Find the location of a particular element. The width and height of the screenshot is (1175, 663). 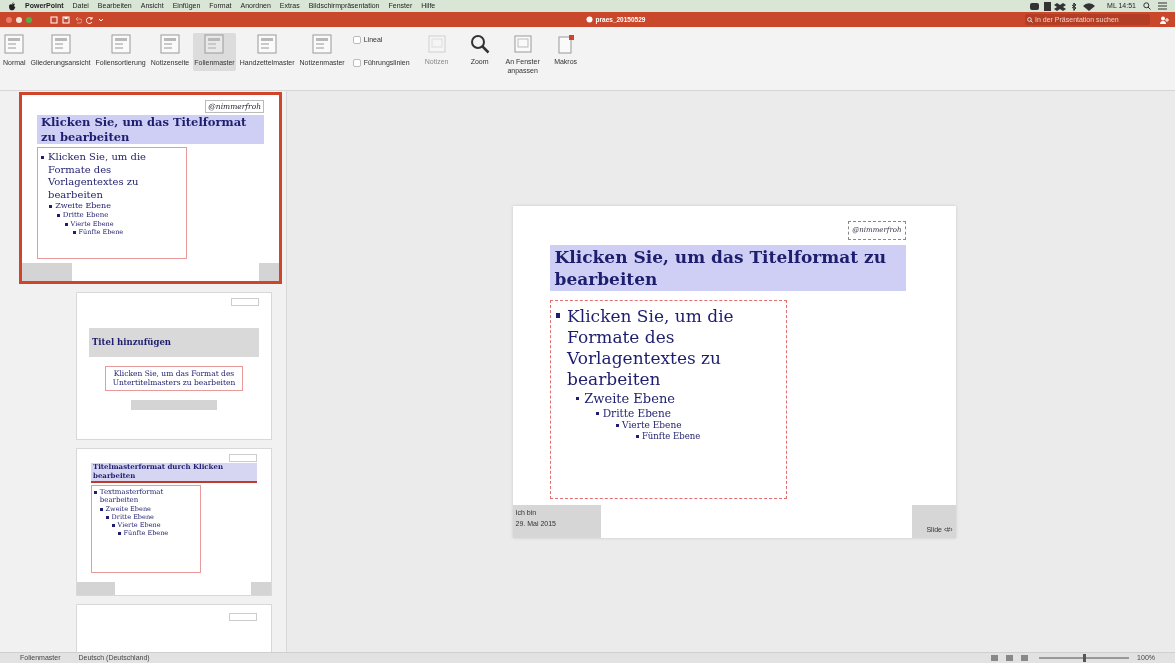

title-placeholder: Titel hinzufügen is located at coordinates (174, 342).